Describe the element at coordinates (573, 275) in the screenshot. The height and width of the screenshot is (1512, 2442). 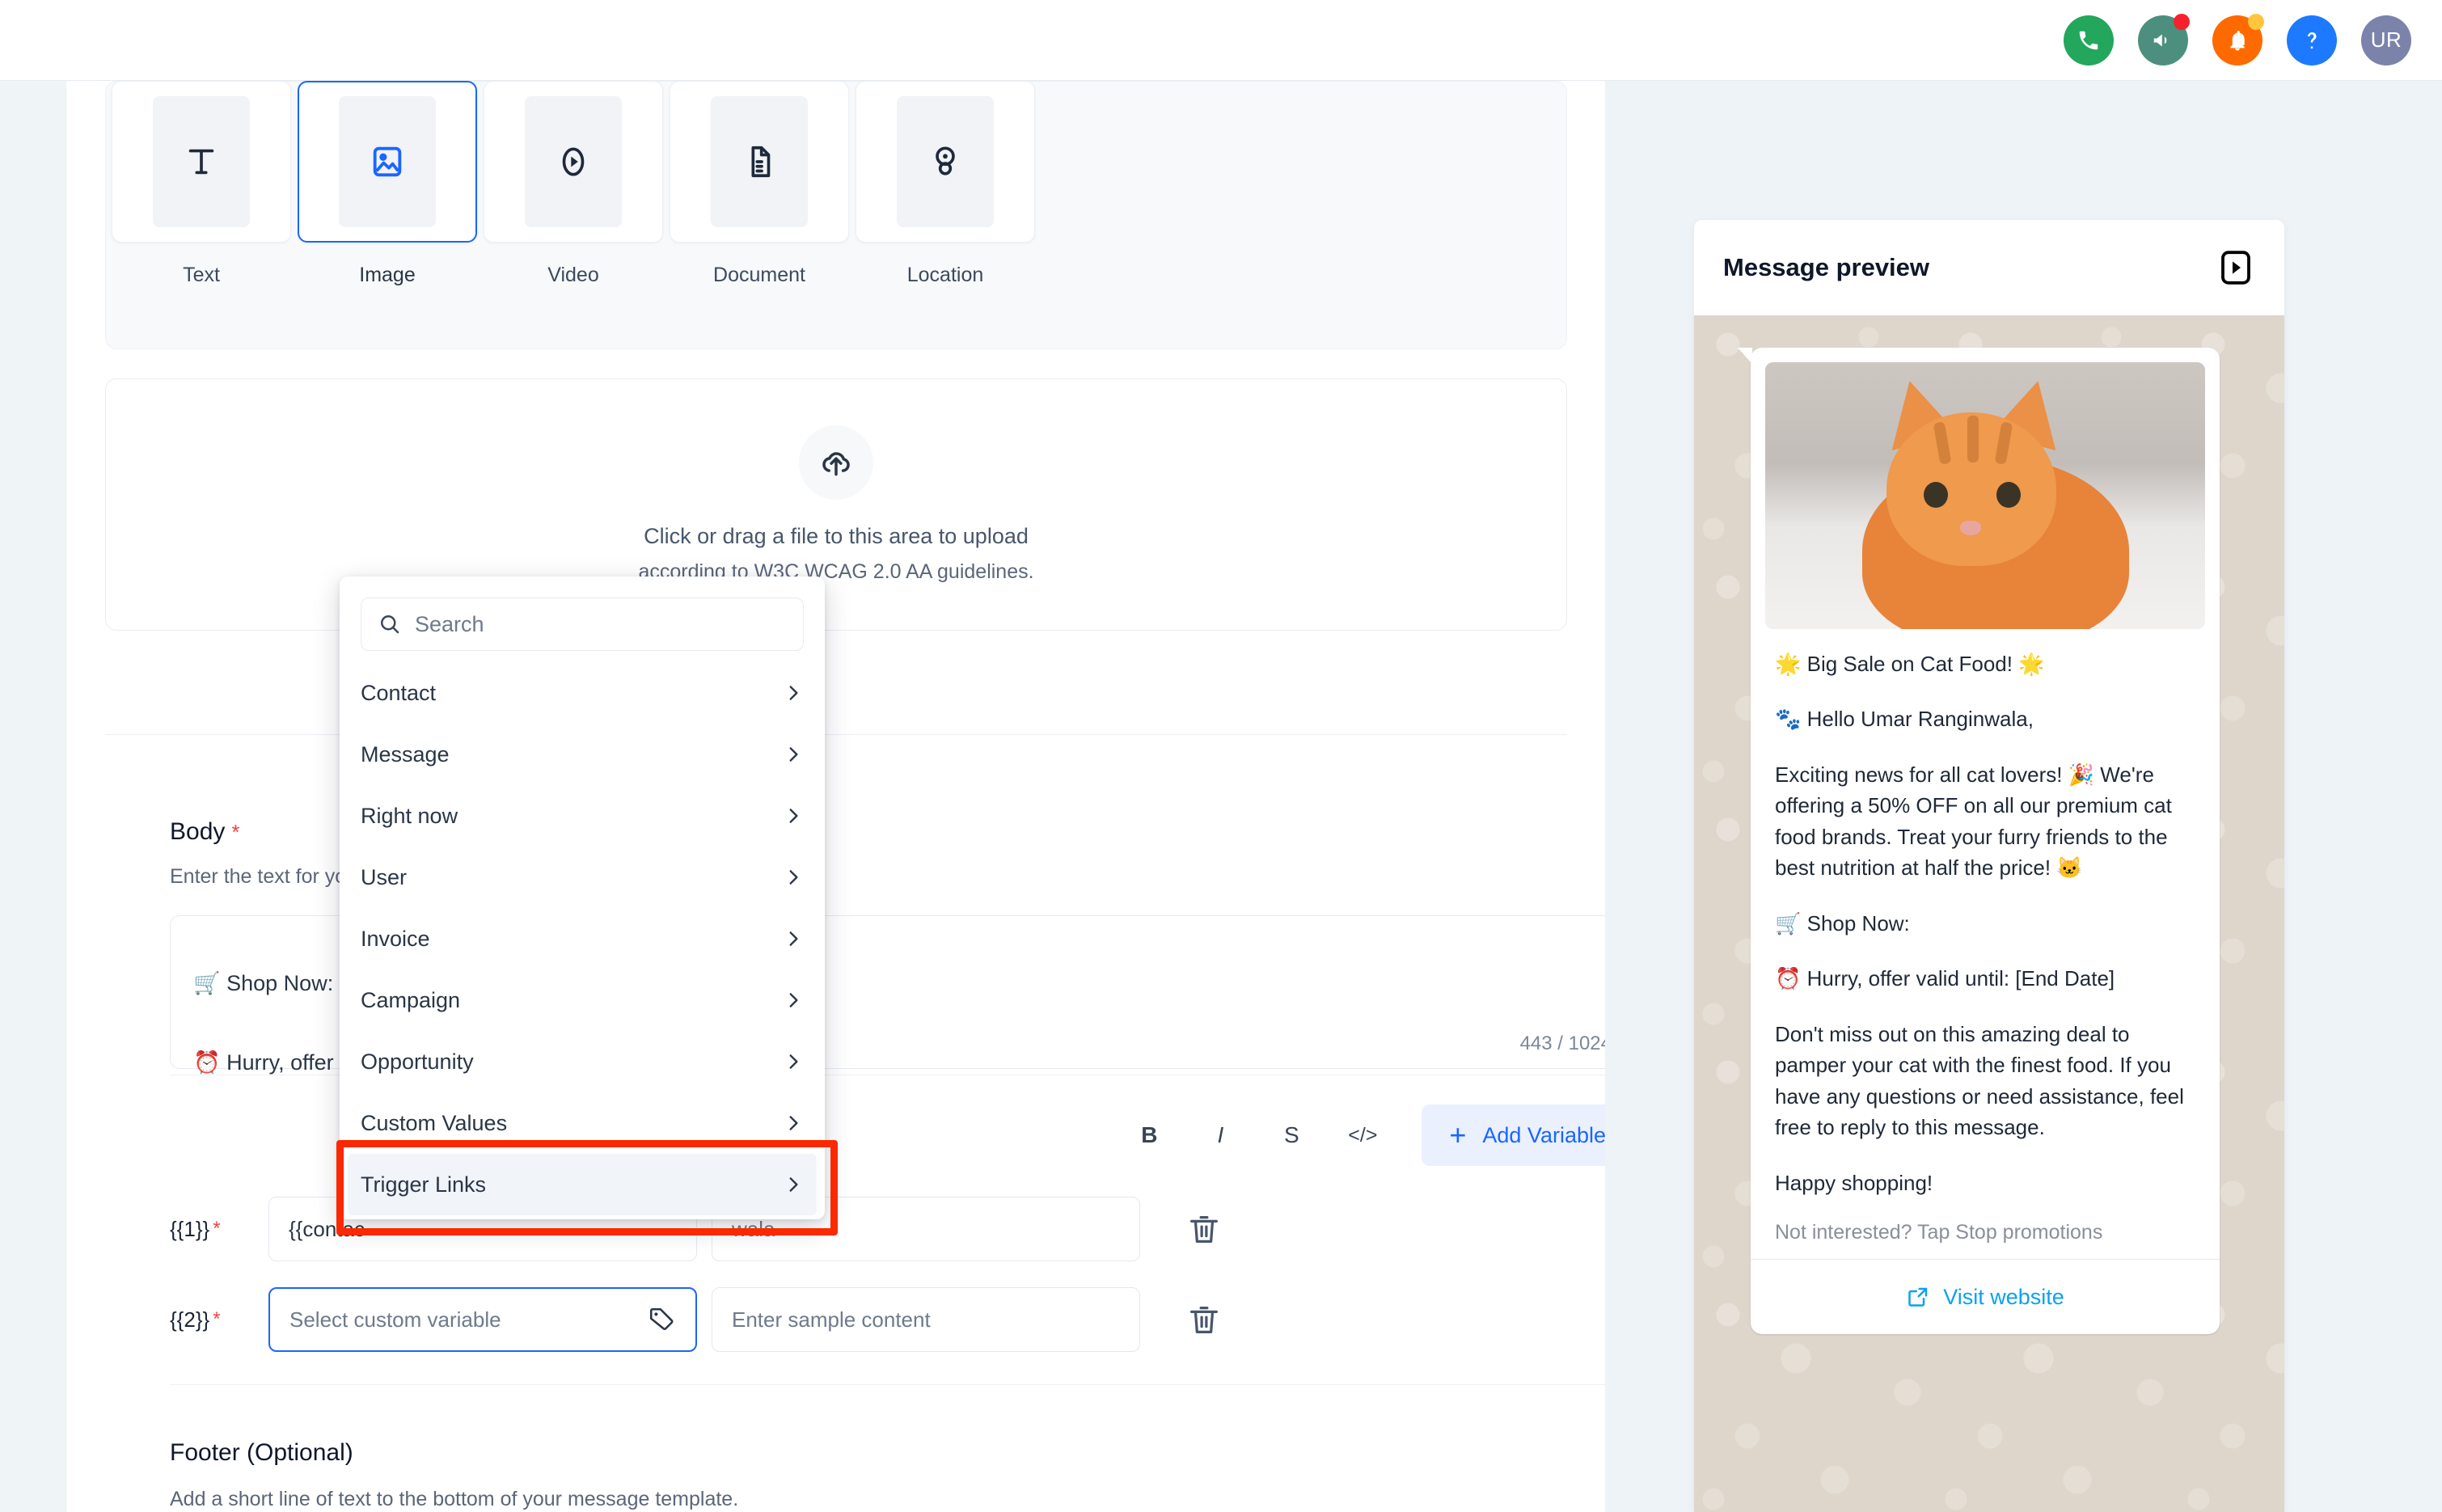
I see `media-type-label: Video` at that location.